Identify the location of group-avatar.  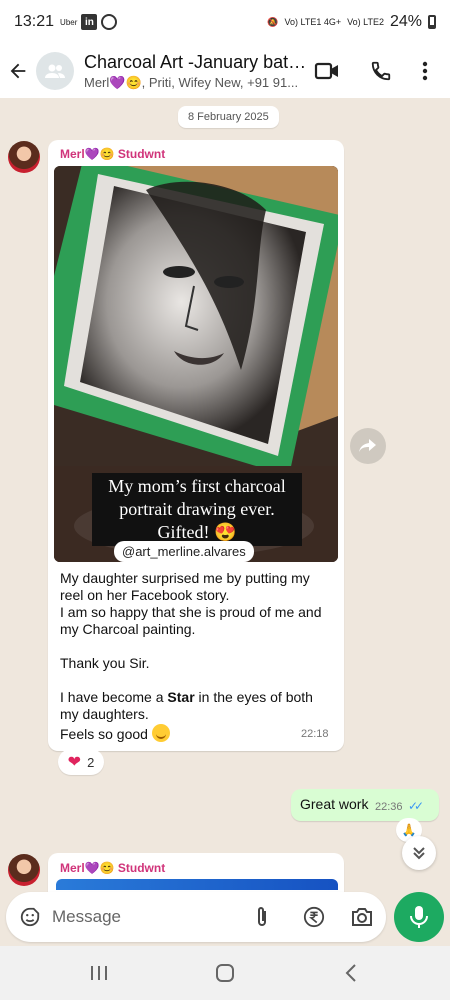
(55, 71).